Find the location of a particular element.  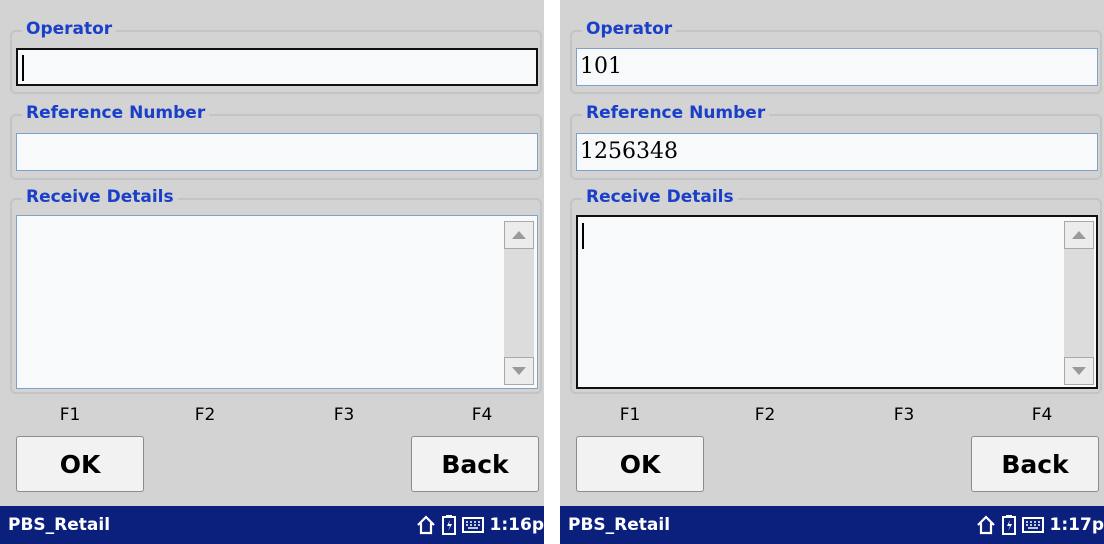

taskbar: PBS_Retail 1:17p is located at coordinates (832, 525).